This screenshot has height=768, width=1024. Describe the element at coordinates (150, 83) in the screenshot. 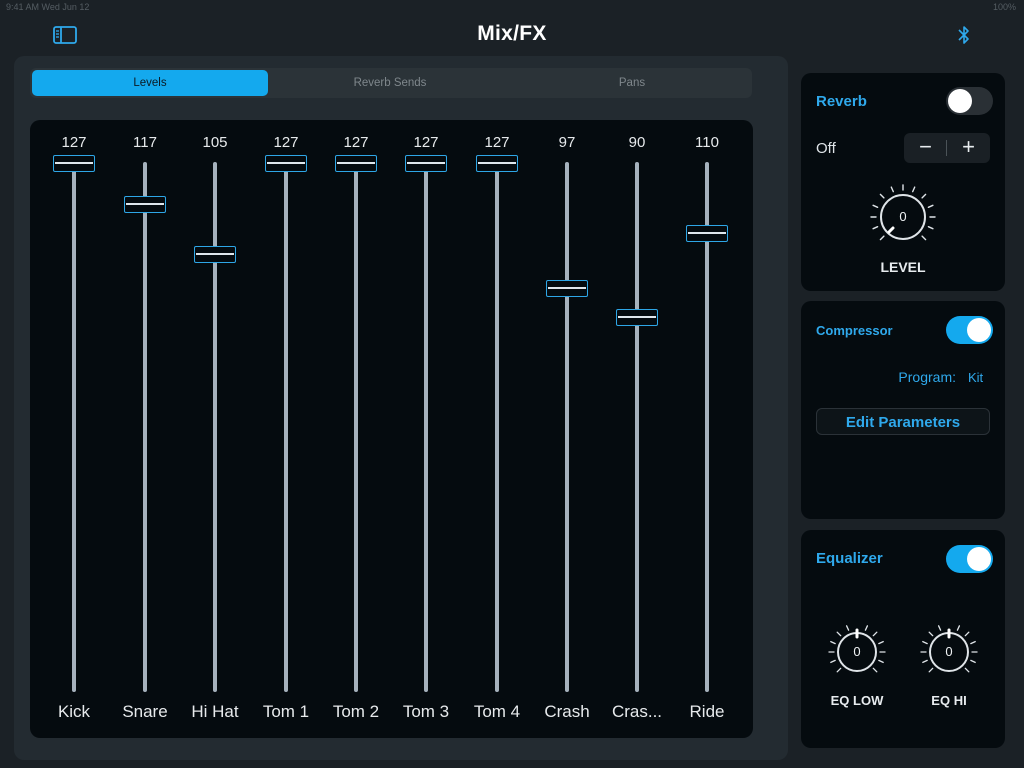

I see `tab-levels: Levels` at that location.